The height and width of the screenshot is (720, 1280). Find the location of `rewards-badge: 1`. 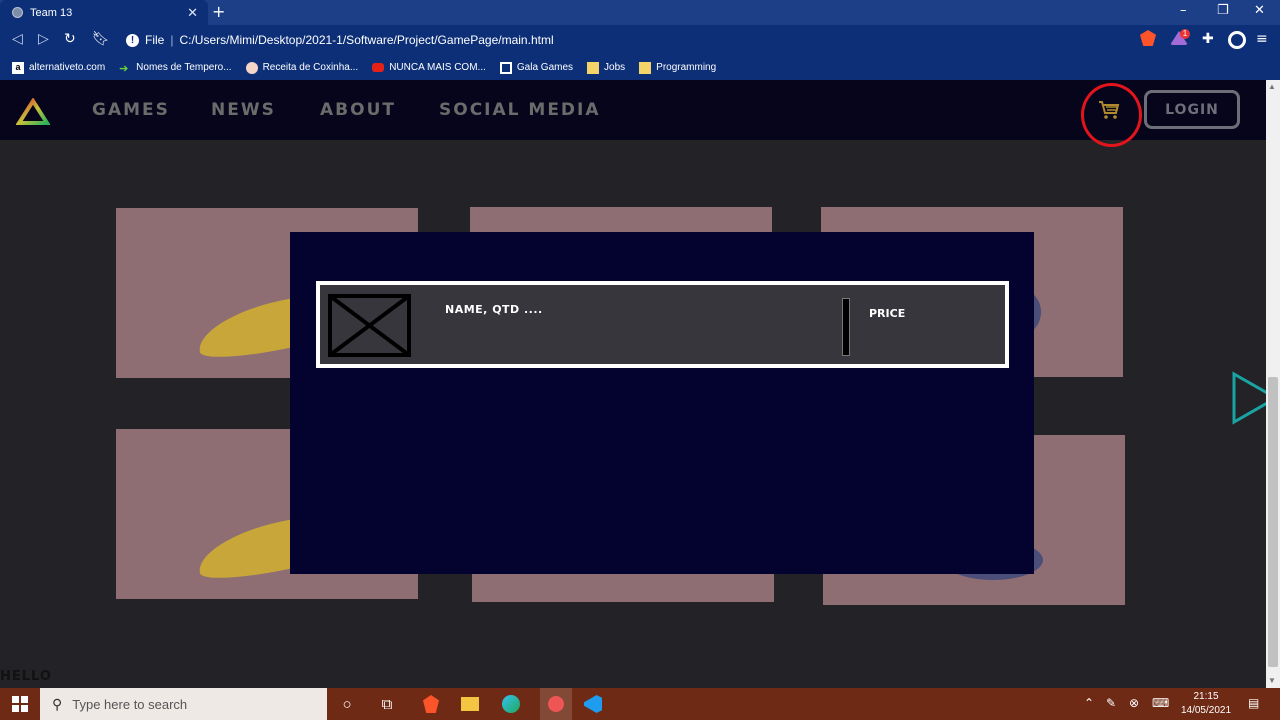

rewards-badge: 1 is located at coordinates (1185, 34).